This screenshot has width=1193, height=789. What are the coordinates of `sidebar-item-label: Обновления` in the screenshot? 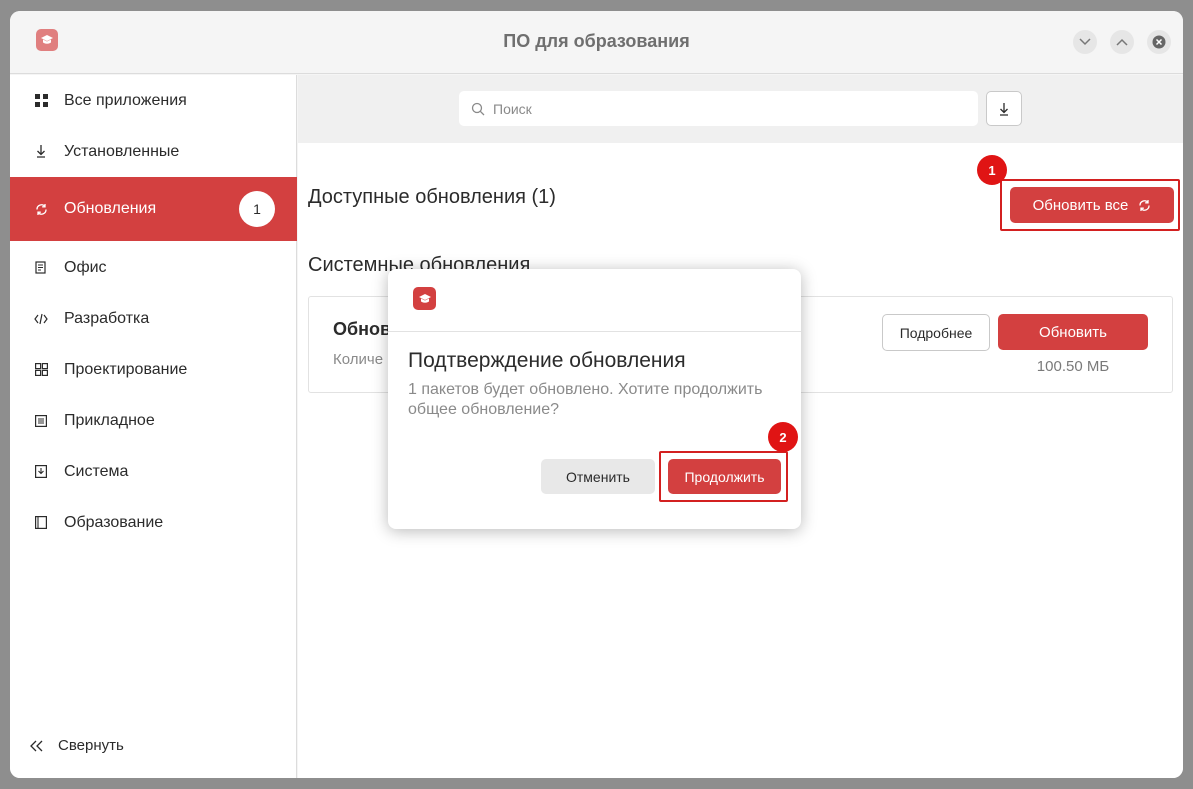 It's located at (110, 208).